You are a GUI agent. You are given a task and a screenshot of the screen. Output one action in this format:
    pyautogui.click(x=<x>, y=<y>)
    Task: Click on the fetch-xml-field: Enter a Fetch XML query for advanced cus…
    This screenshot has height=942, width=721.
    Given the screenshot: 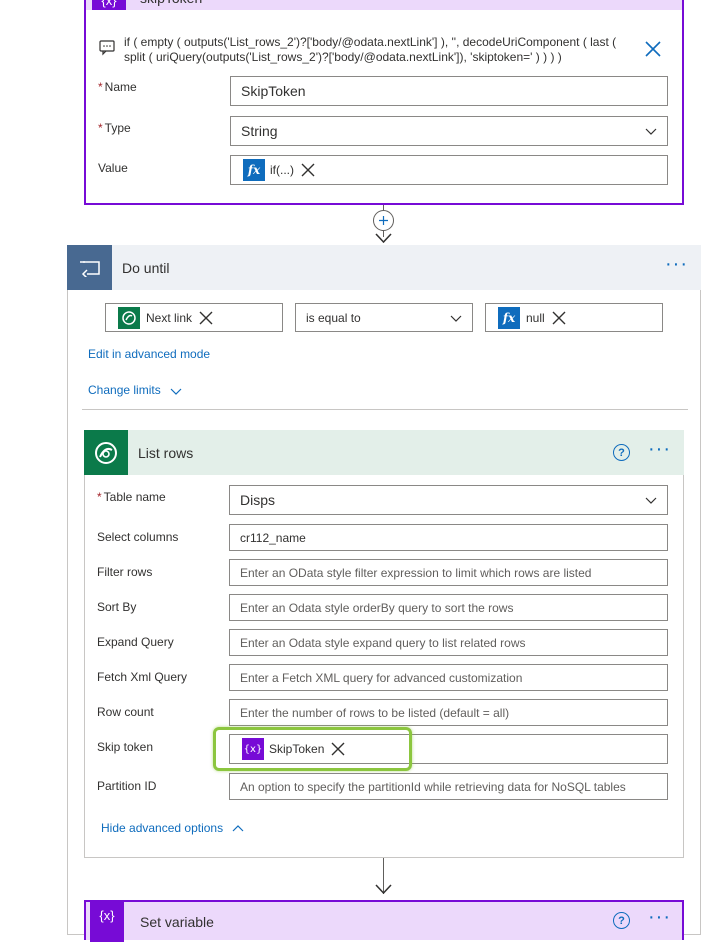 What is the action you would take?
    pyautogui.click(x=448, y=677)
    